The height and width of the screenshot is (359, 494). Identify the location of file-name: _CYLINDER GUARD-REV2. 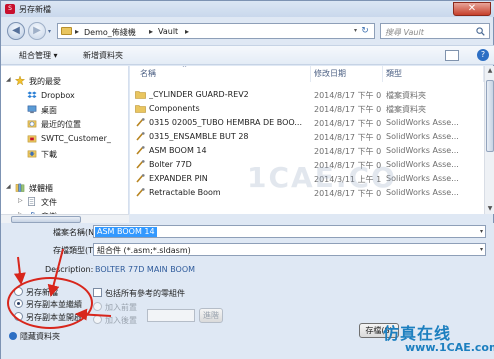
(199, 94).